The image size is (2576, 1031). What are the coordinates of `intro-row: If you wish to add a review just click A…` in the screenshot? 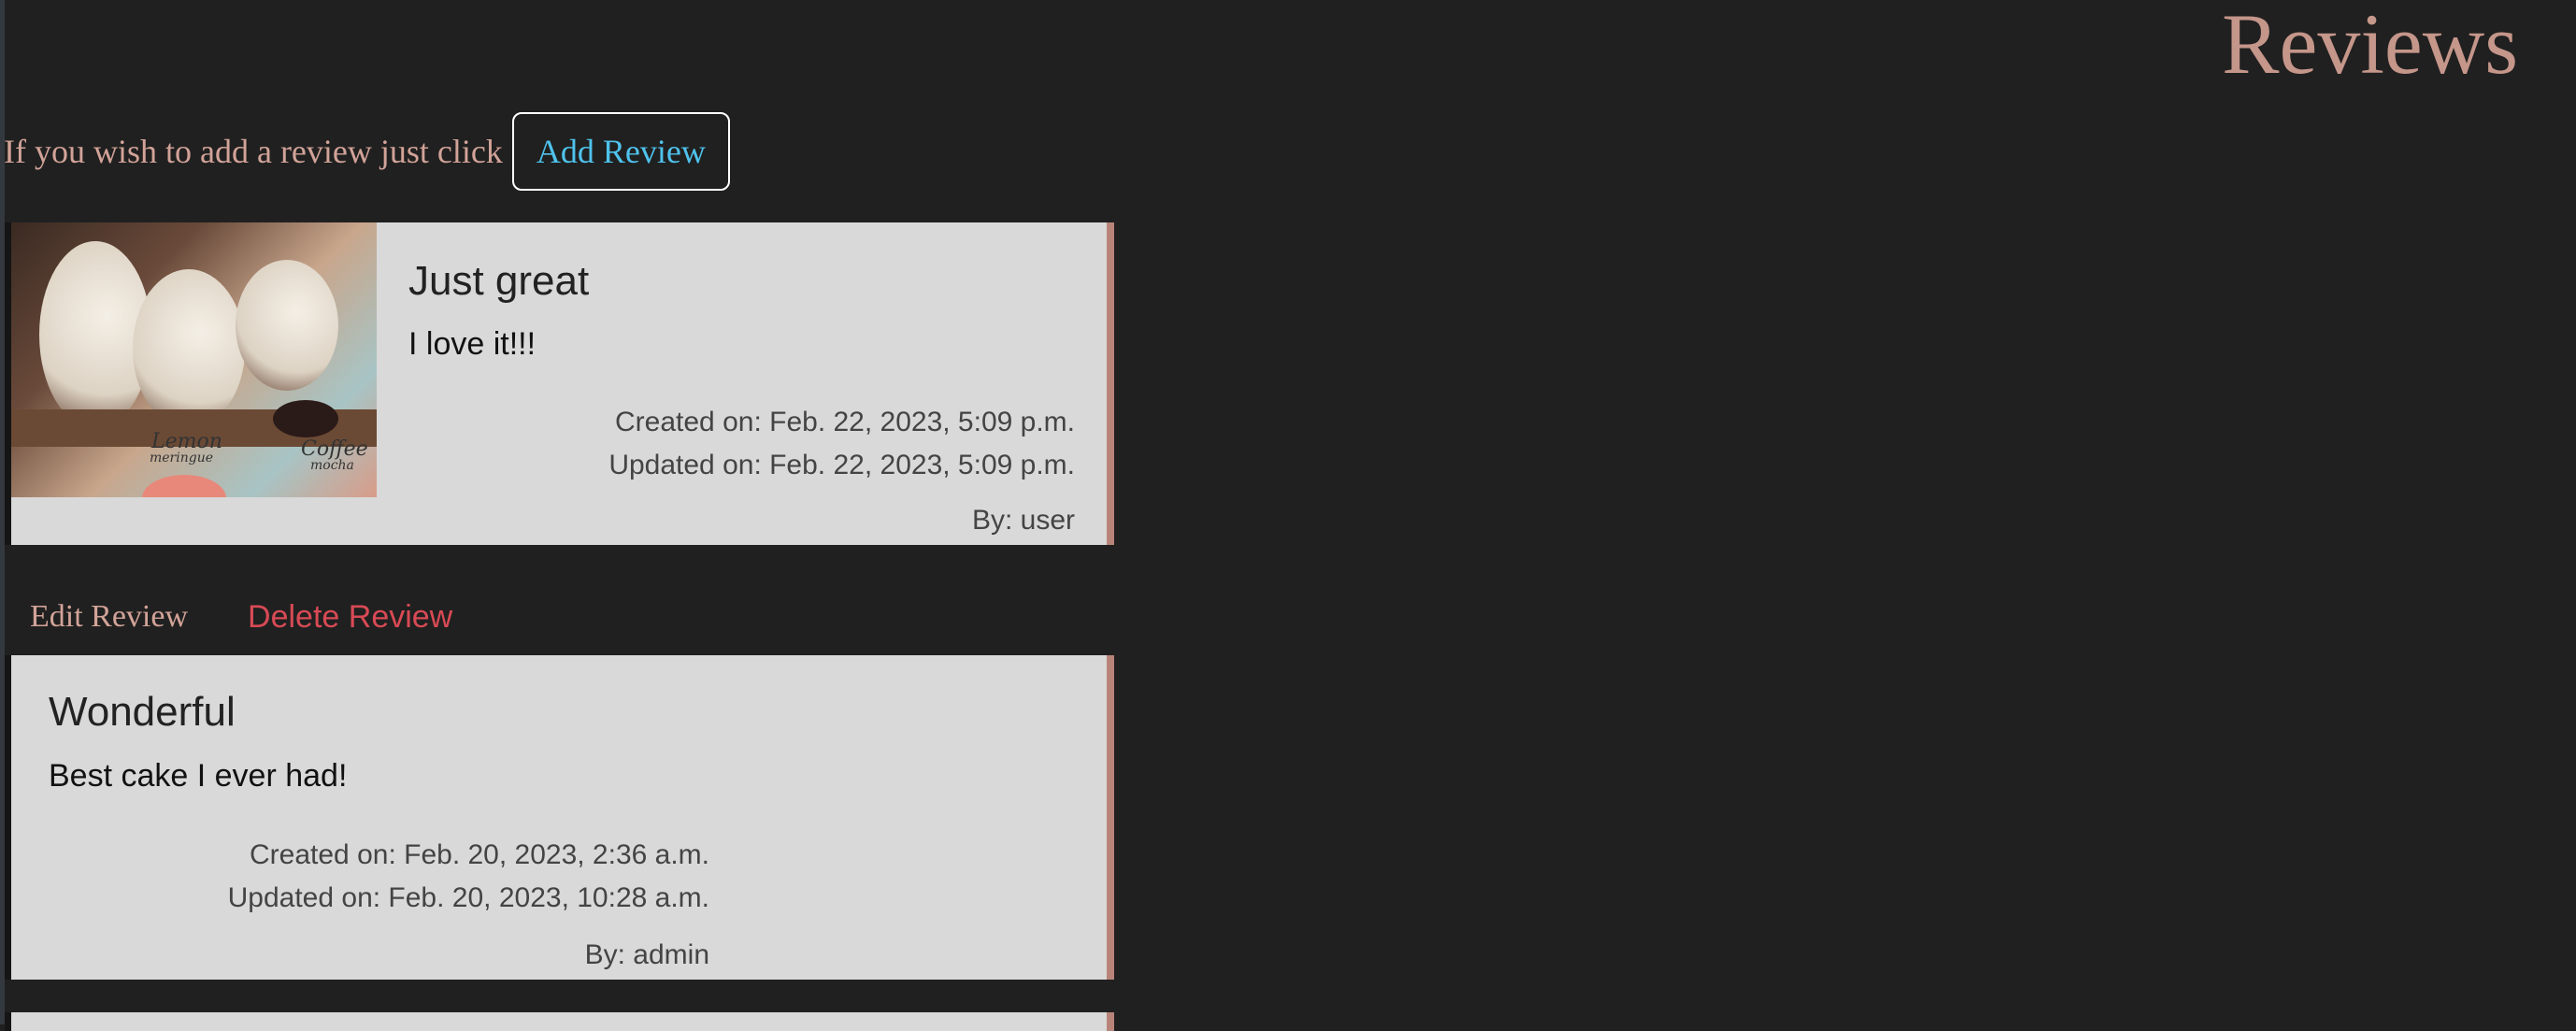 It's located at (367, 151).